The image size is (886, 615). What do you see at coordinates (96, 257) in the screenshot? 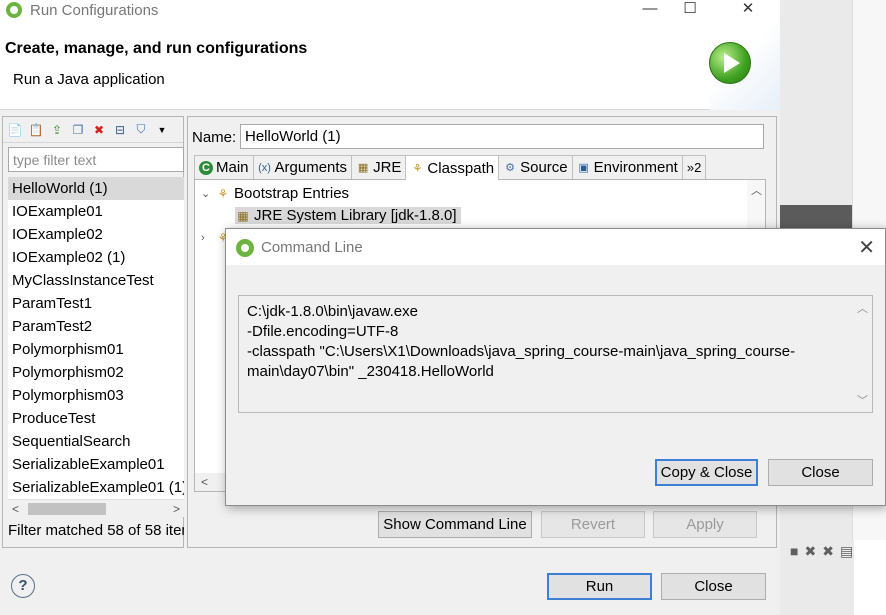
I see `list-item: IOExample02 (1)` at bounding box center [96, 257].